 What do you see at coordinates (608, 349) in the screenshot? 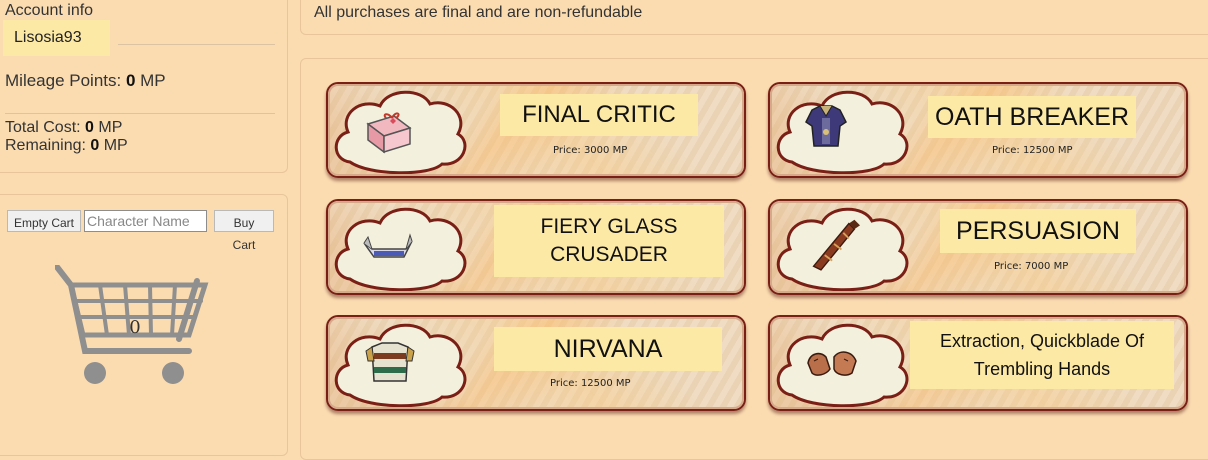
I see `item-name: NIRVANA` at bounding box center [608, 349].